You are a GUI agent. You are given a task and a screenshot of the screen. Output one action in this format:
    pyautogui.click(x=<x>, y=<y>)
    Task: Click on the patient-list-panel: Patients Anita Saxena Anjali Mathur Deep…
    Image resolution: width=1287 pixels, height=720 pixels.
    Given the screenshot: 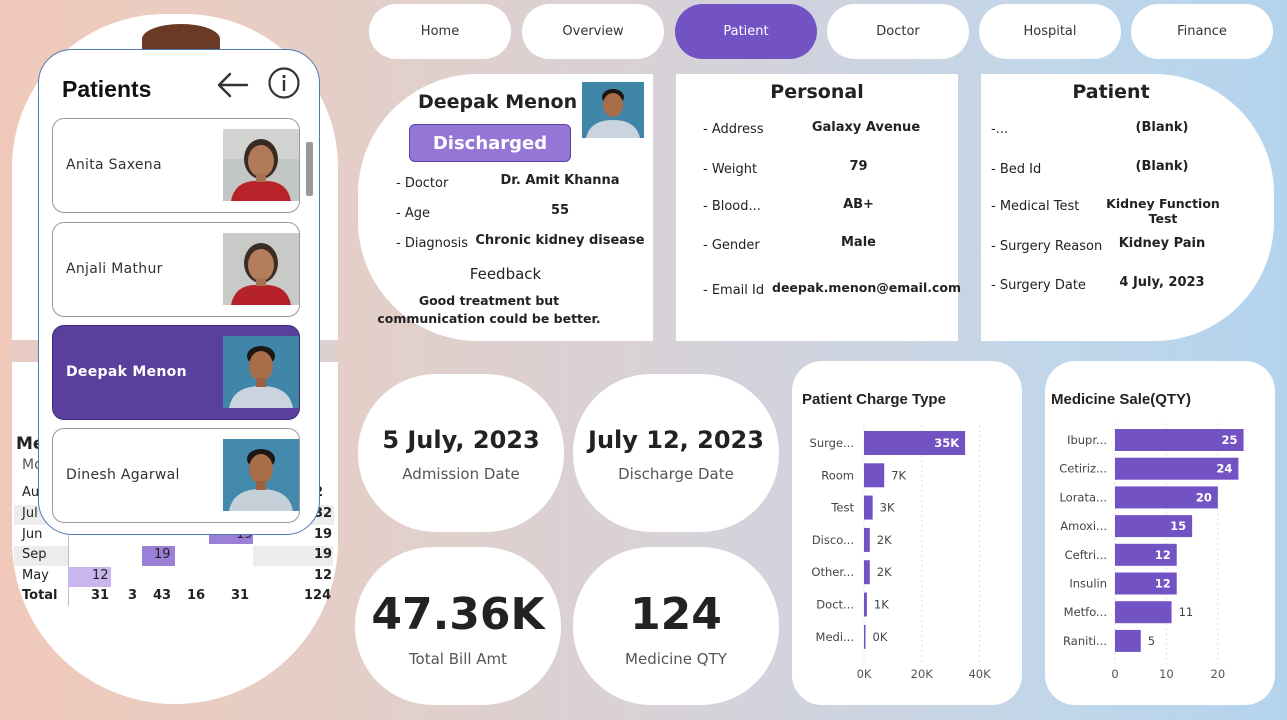 What is the action you would take?
    pyautogui.click(x=179, y=292)
    